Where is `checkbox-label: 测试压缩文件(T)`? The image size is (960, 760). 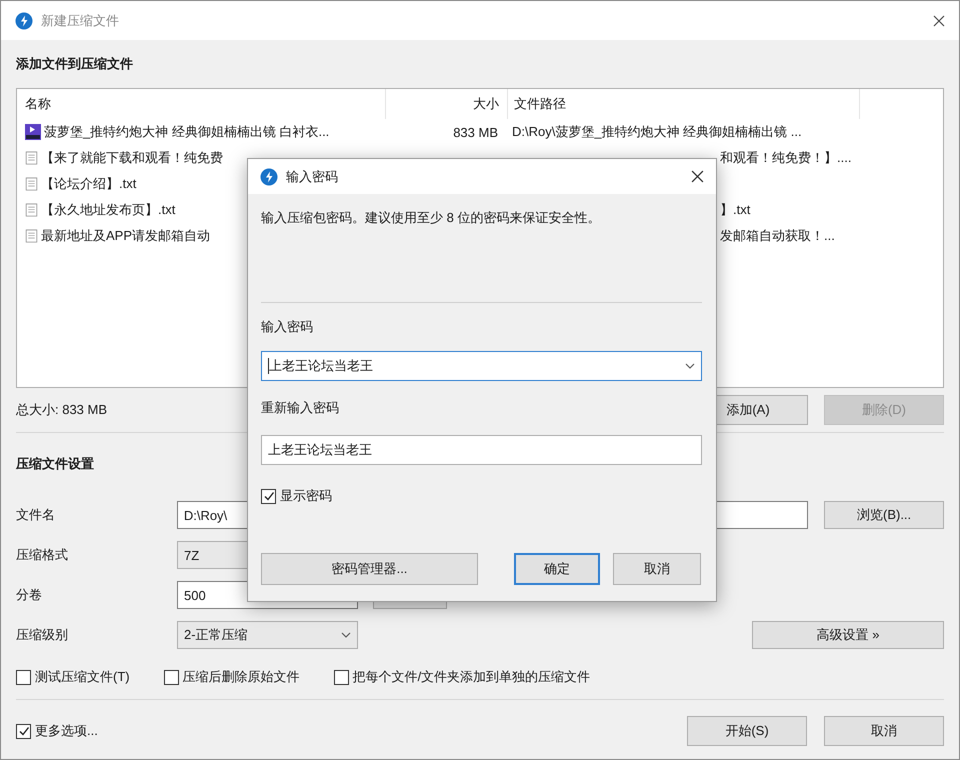 checkbox-label: 测试压缩文件(T) is located at coordinates (82, 677).